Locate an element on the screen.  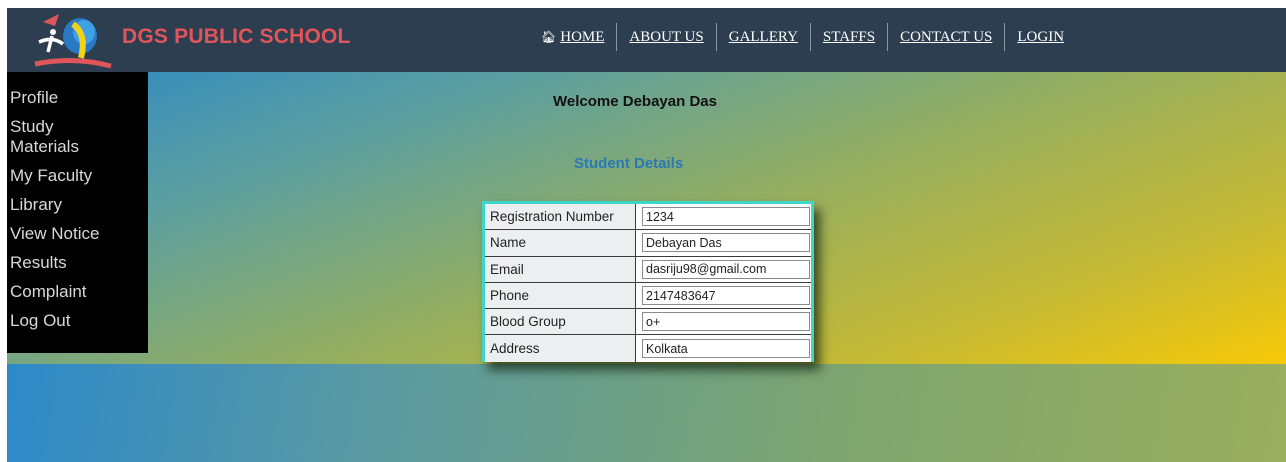
school-logo-icon is located at coordinates (73, 42).